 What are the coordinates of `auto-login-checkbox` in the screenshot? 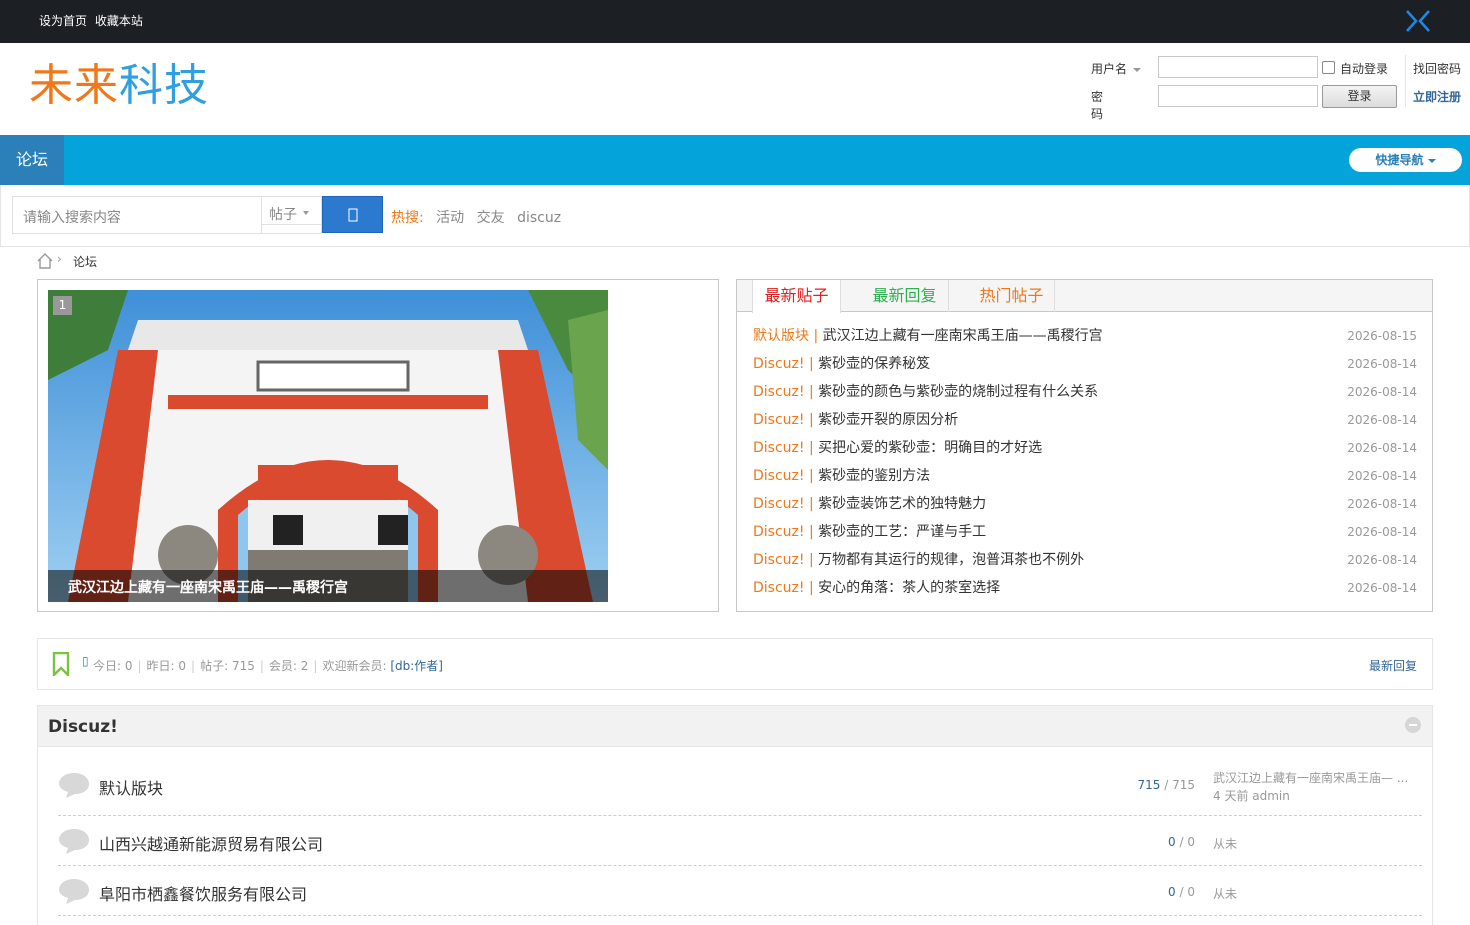 It's located at (1328, 67).